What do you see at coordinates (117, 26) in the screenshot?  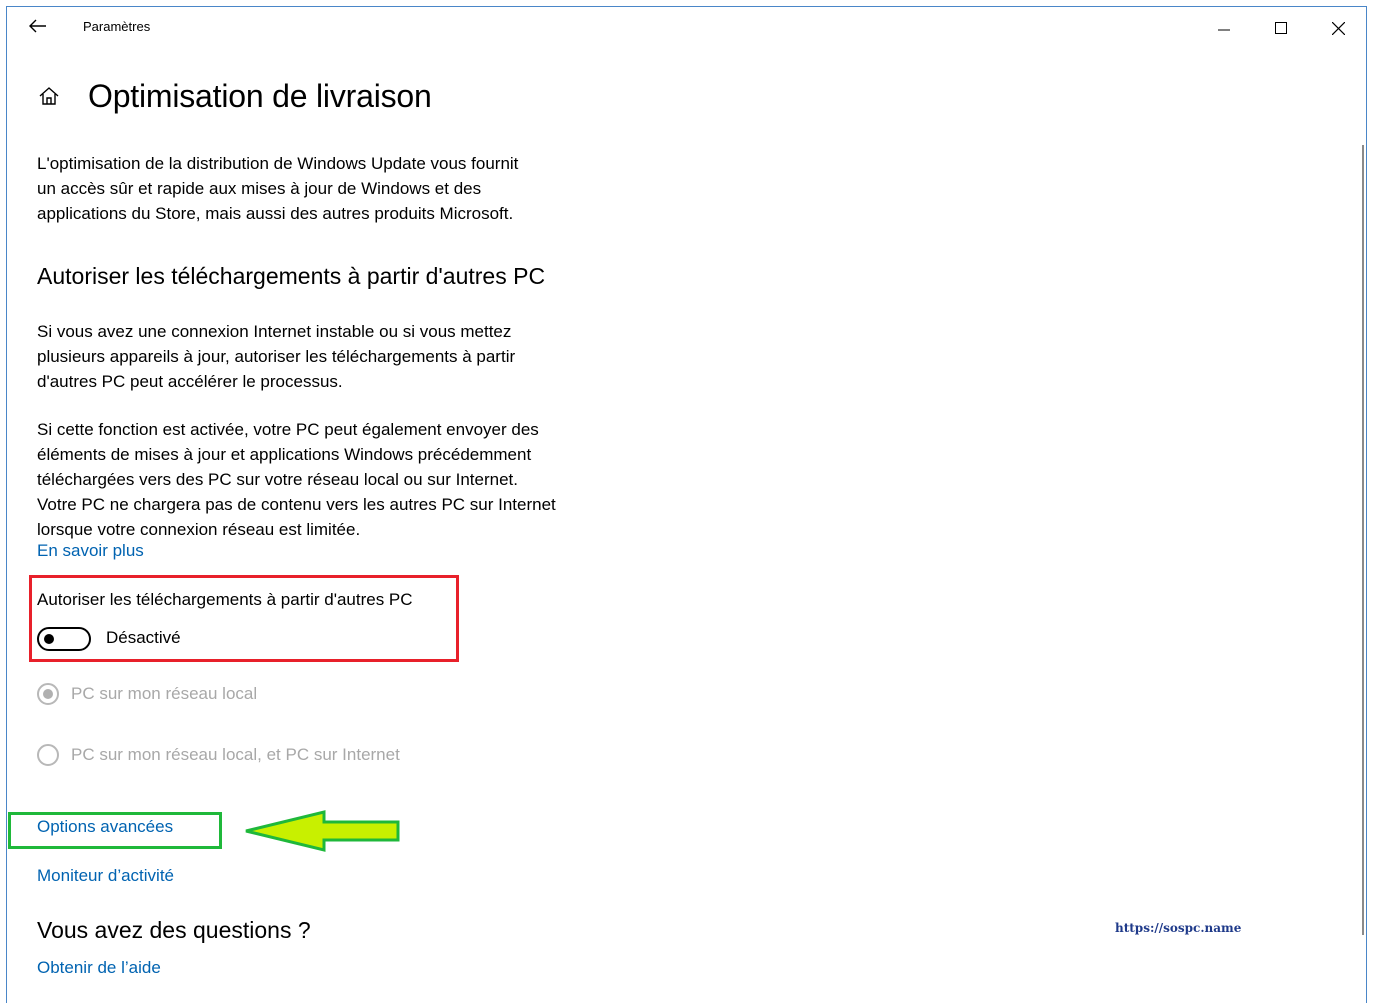 I see `app-title: Paramètres` at bounding box center [117, 26].